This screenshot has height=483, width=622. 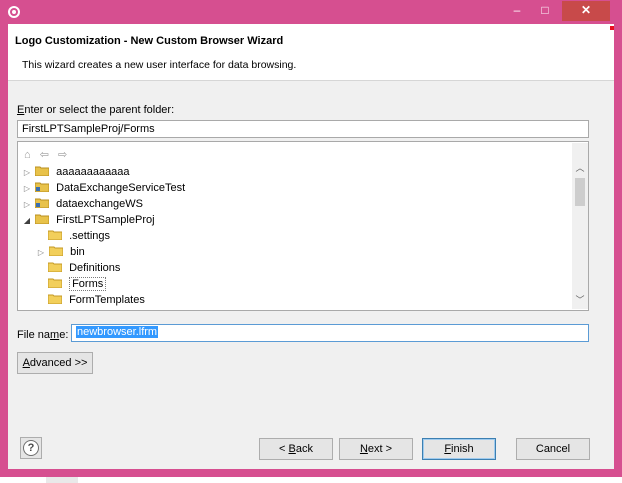 I want to click on tree-item-label: DataExchangeServiceTest, so click(x=121, y=188).